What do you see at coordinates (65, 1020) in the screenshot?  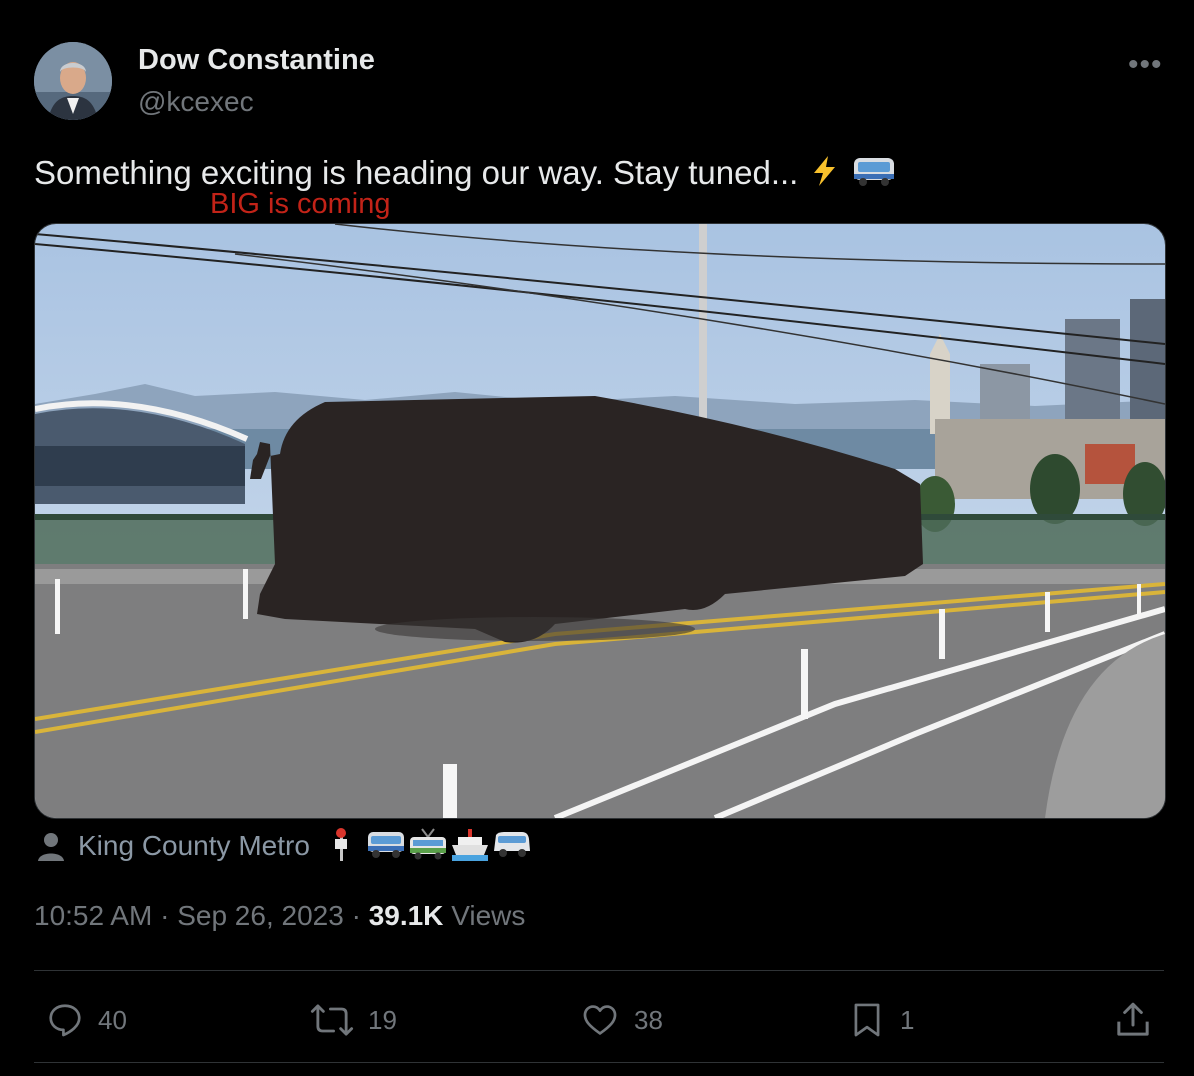 I see `reply-icon` at bounding box center [65, 1020].